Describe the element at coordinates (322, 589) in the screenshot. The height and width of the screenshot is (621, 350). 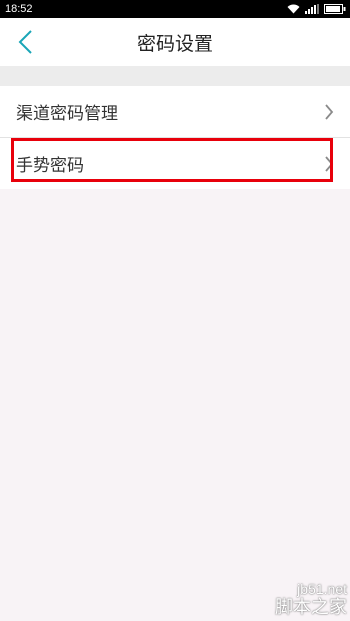
I see `watermark-domain: jb51.net` at that location.